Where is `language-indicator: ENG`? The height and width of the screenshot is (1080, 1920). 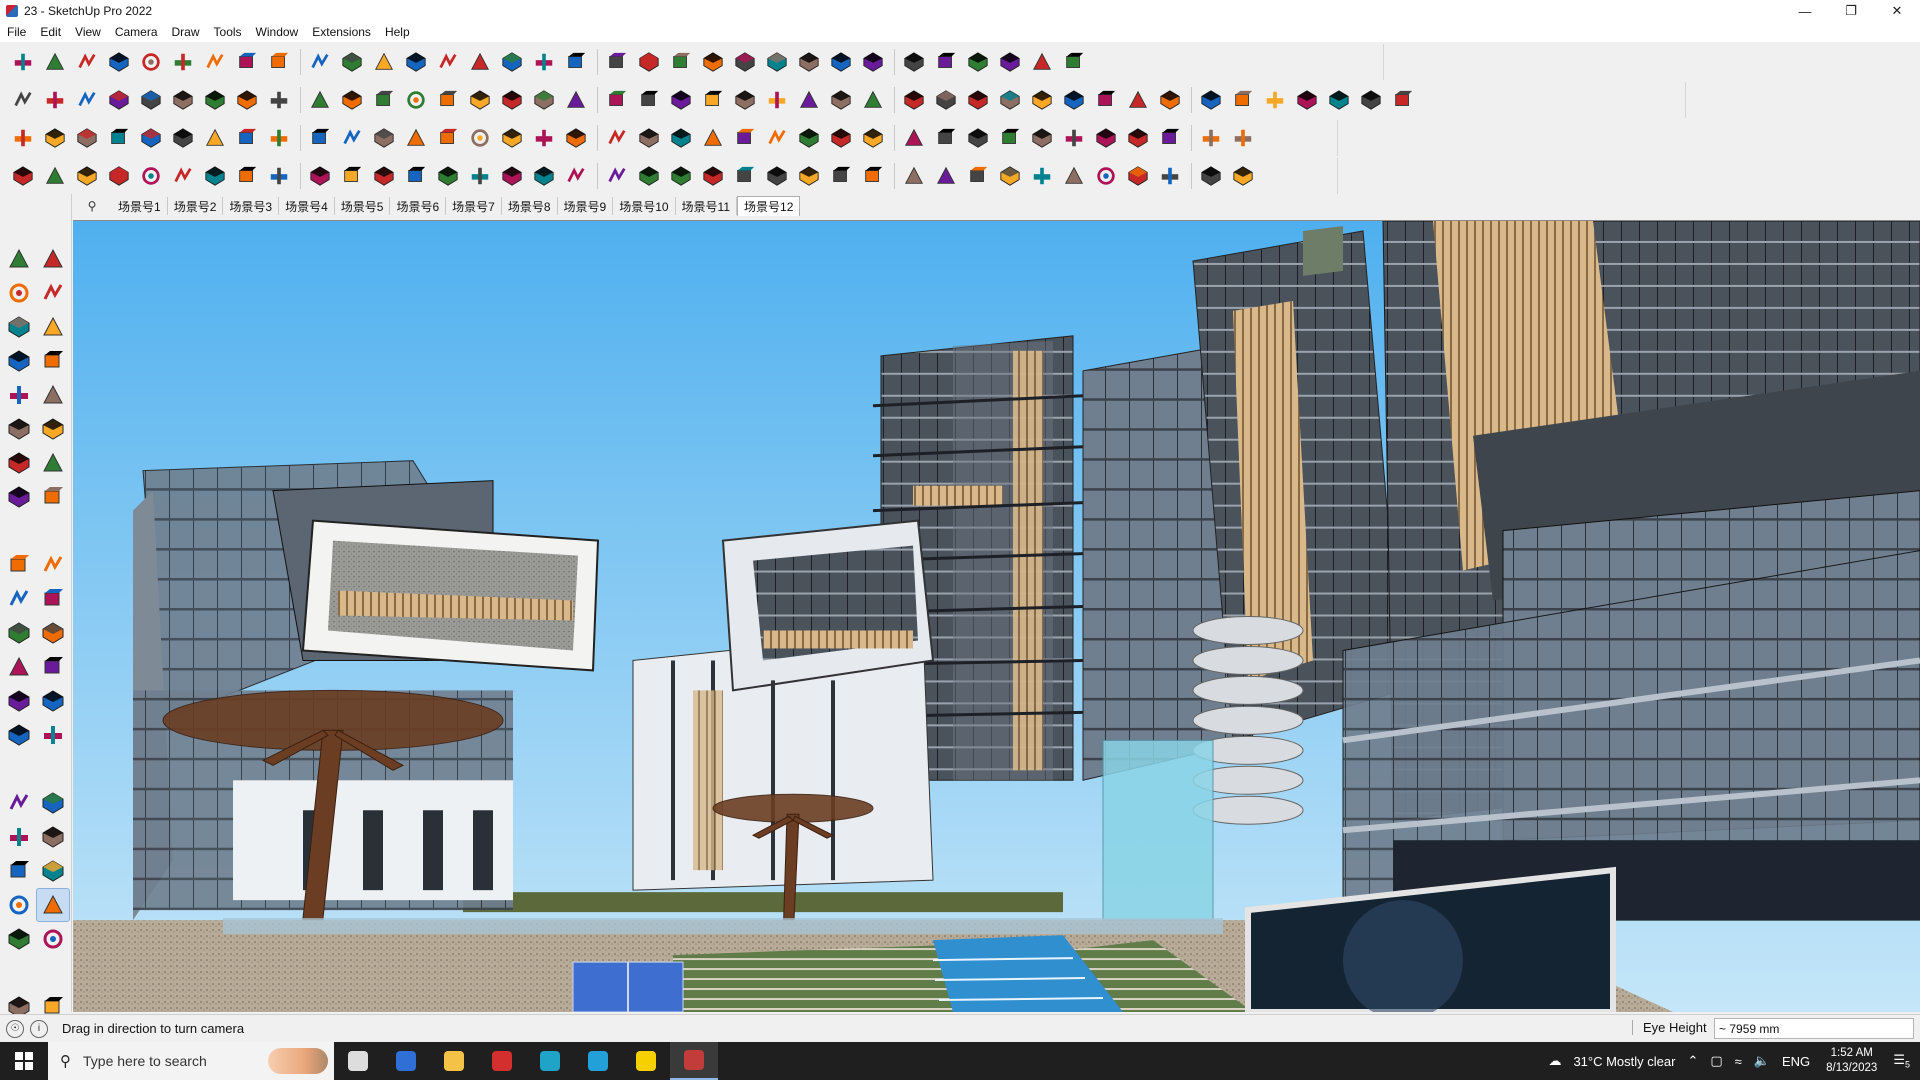
language-indicator: ENG is located at coordinates (1796, 1061).